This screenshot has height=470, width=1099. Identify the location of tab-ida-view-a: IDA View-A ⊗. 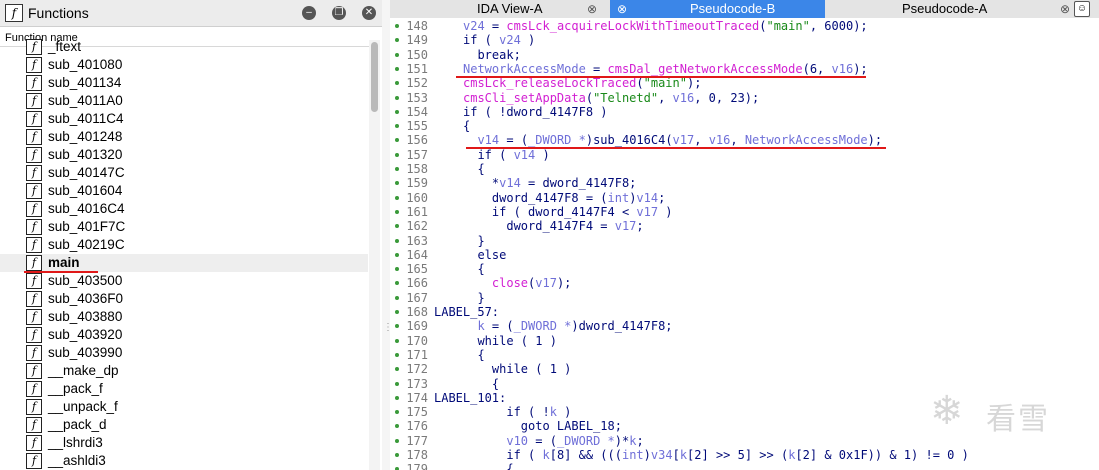
(497, 9).